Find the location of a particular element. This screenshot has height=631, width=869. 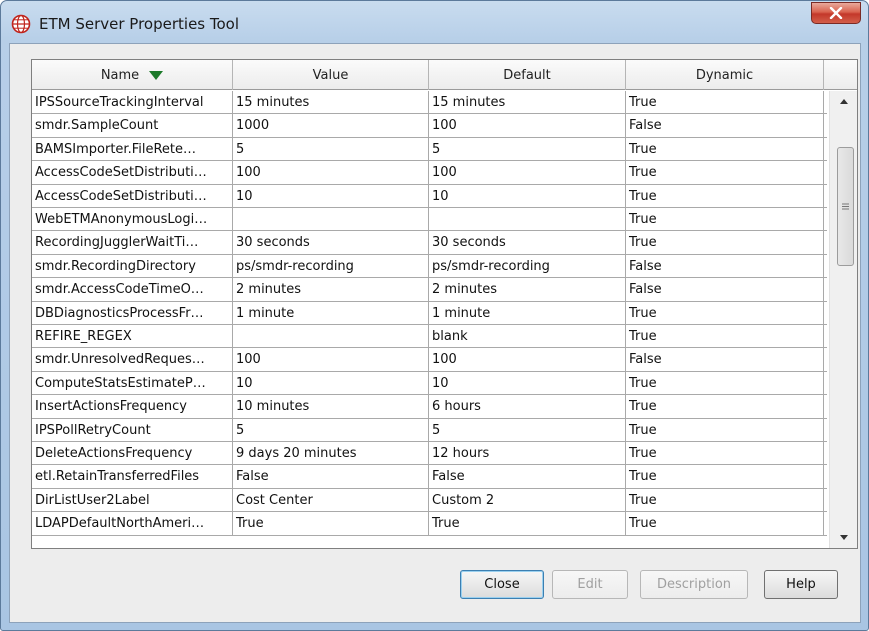

cell-value: ps/smdr-recording is located at coordinates (331, 266).